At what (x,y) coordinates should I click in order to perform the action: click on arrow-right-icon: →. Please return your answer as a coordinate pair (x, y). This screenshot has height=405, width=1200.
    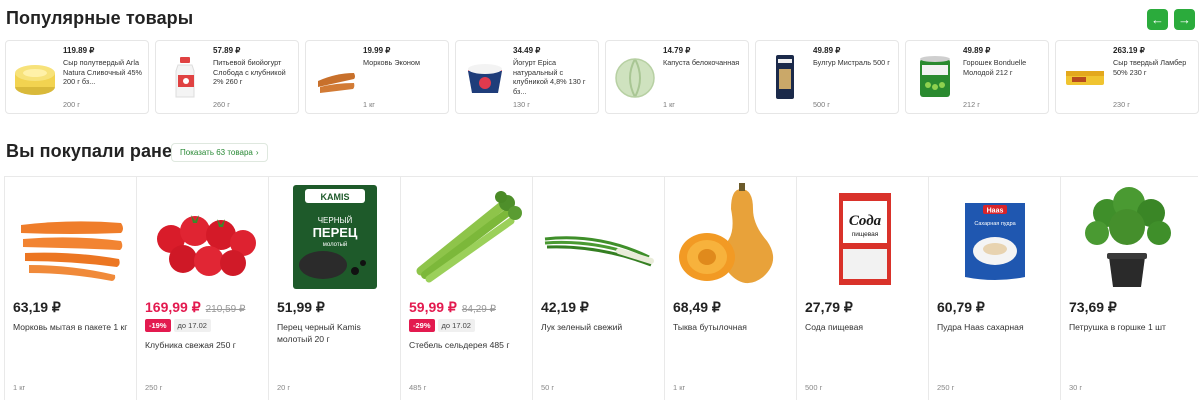
    Looking at the image, I should click on (1184, 19).